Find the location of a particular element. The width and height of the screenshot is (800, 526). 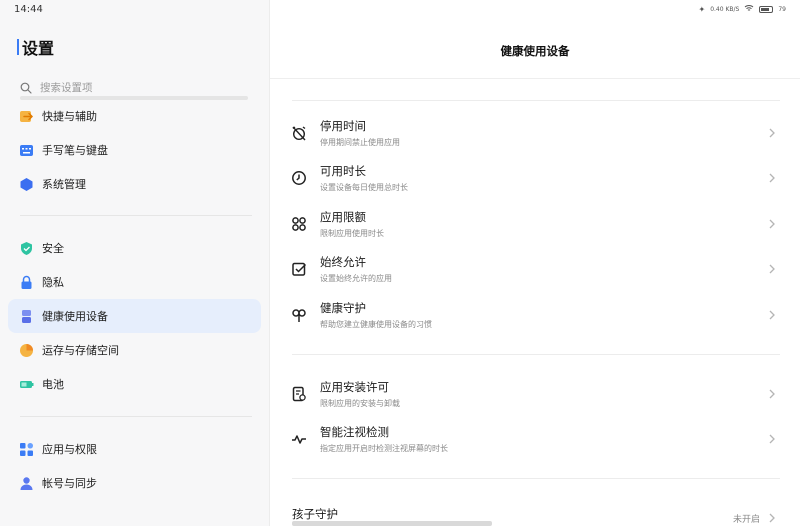

row-subtitle: 设置设备每日使用总时长 is located at coordinates (364, 187).